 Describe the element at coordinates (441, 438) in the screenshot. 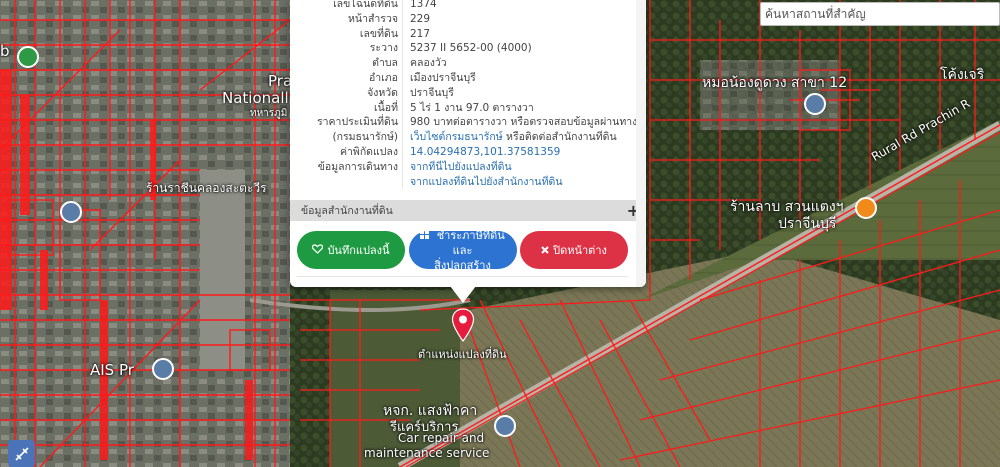

I see `map-label-car-repair: Car repair and` at that location.